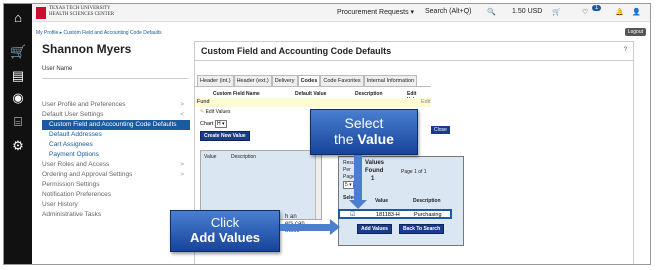 The height and width of the screenshot is (270, 656). Describe the element at coordinates (585, 12) in the screenshot. I see `favorites-icon: ♡` at that location.